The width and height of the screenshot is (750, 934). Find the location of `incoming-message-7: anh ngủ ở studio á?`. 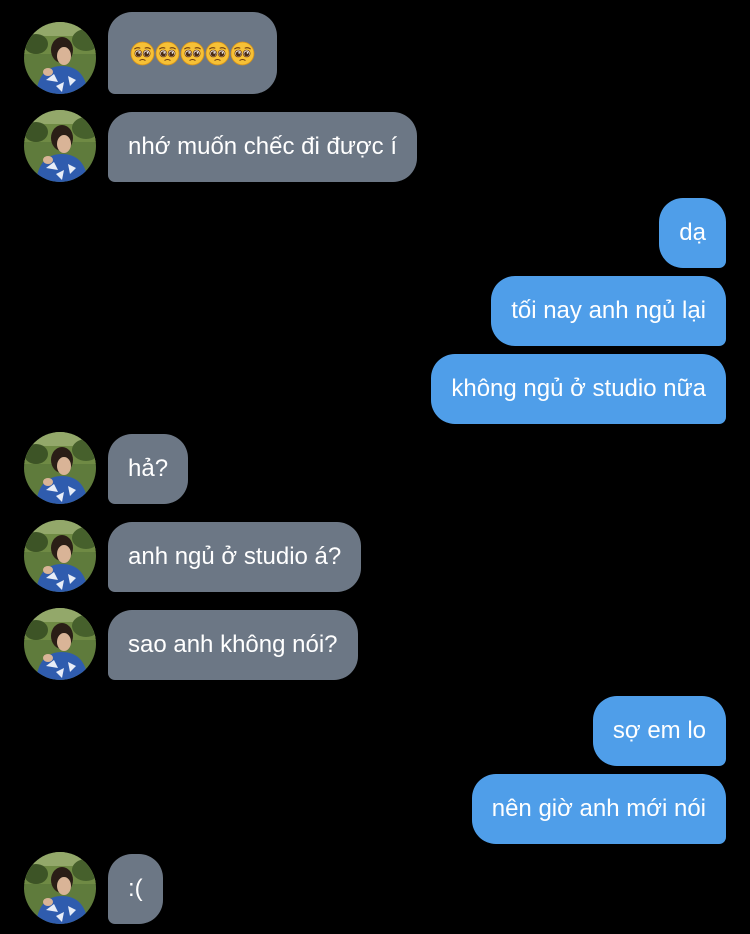

incoming-message-7: anh ngủ ở studio á? is located at coordinates (235, 557).